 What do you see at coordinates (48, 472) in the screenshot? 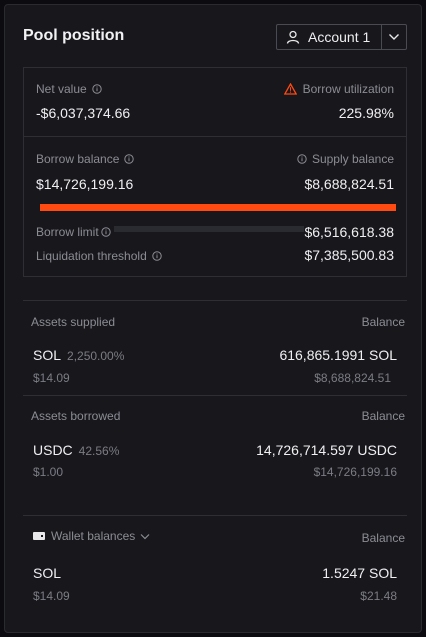
I see `asset-price: $1.00` at bounding box center [48, 472].